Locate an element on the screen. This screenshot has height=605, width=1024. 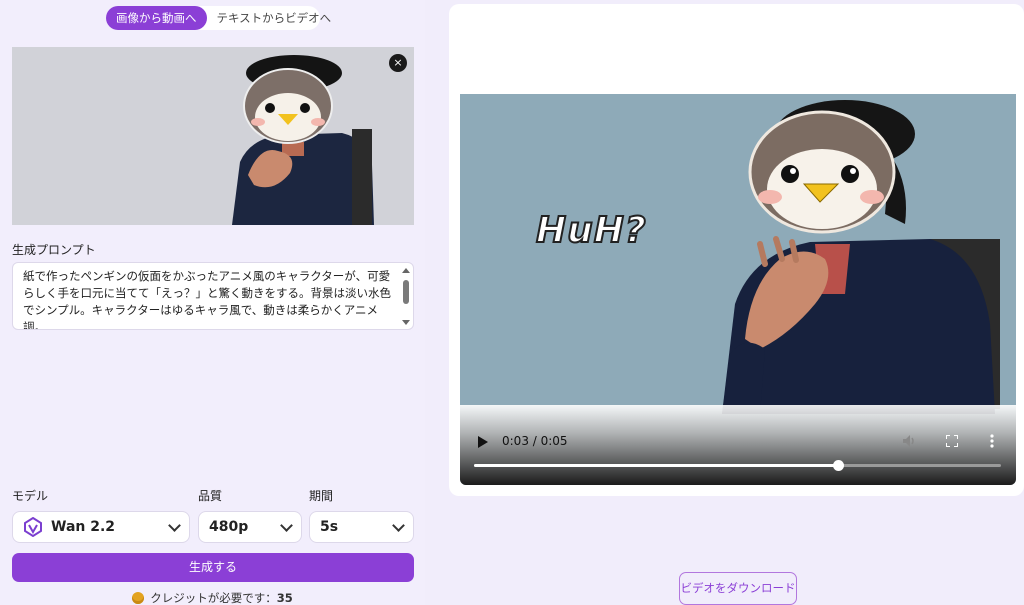
tab-text-to-video: テキストからビデオへ is located at coordinates (274, 18).